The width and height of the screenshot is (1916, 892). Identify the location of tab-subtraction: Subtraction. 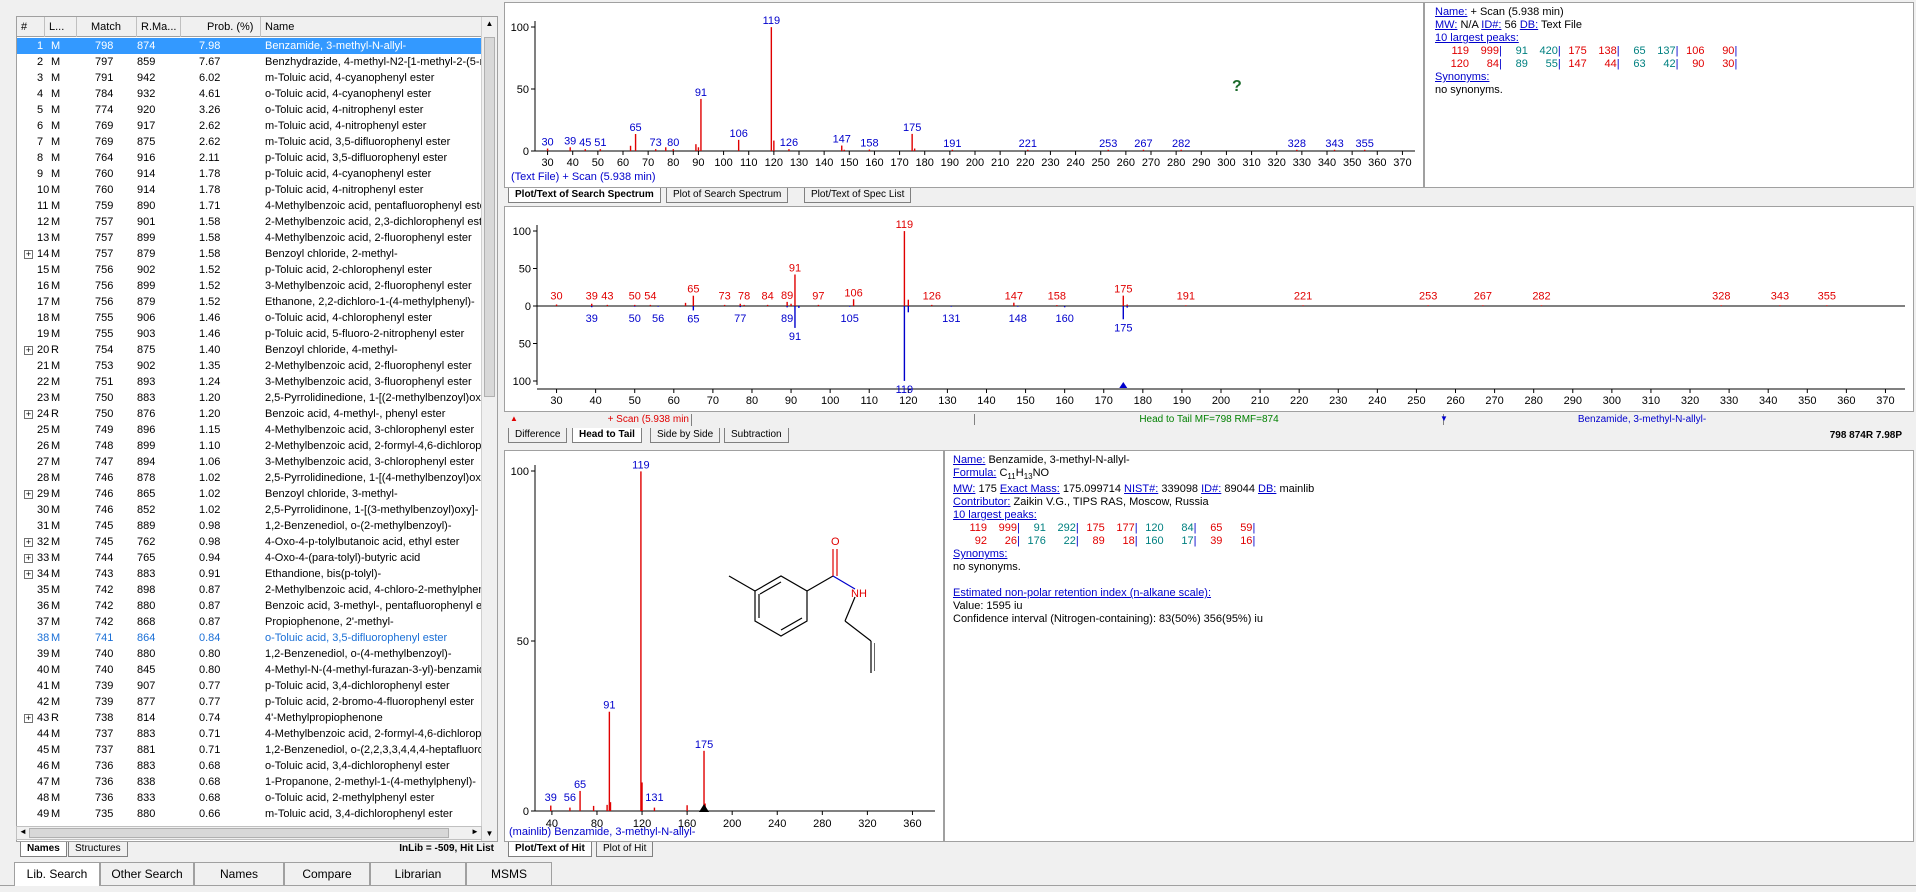
(756, 435).